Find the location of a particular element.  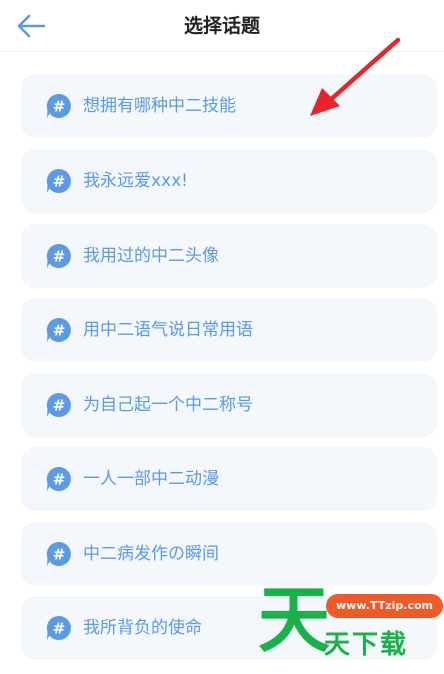

topic-label: 我用过的中二头像 is located at coordinates (151, 256).